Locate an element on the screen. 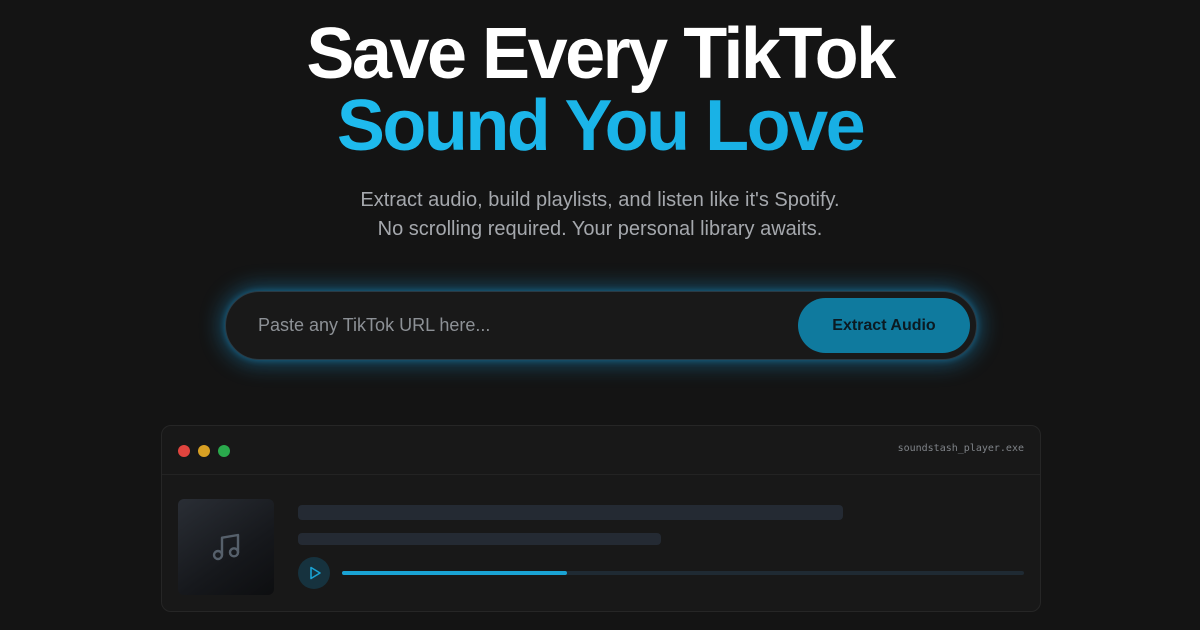  minimize-window-dot is located at coordinates (204, 451).